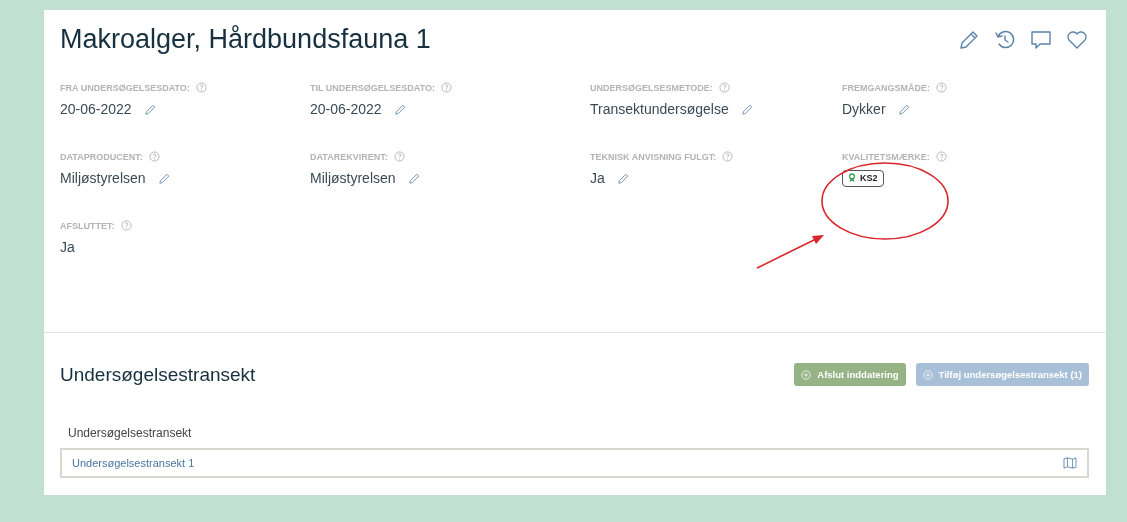 The height and width of the screenshot is (522, 1127). Describe the element at coordinates (653, 156) in the screenshot. I see `field-label: TEKNISK ANVISNING FULGT:` at that location.